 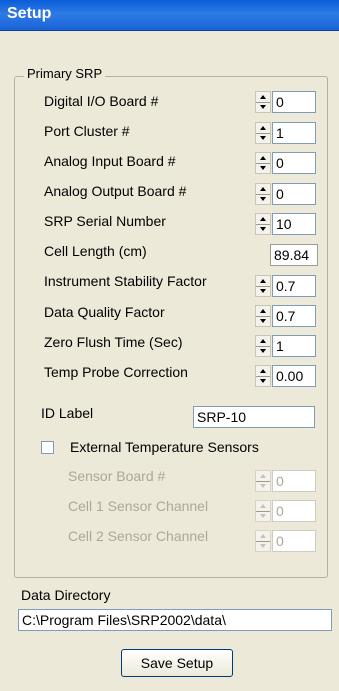 What do you see at coordinates (254, 417) in the screenshot?
I see `id-label-input: SRP-10` at bounding box center [254, 417].